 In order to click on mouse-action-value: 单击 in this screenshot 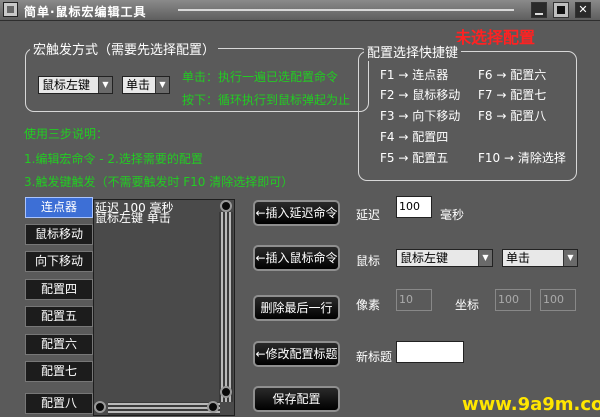, I will do `click(518, 258)`.